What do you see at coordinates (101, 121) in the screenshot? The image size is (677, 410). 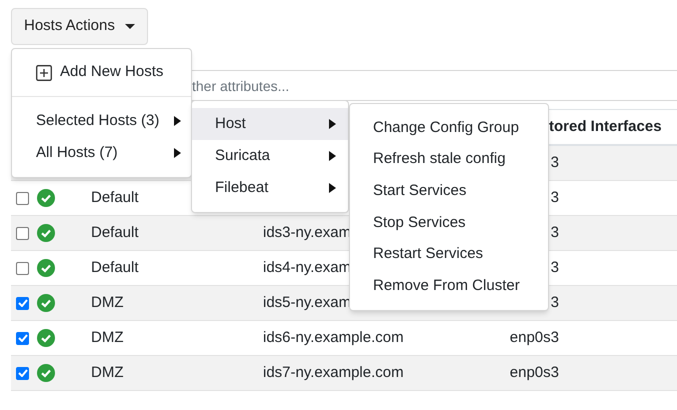 I see `menu-item: Selected Hosts (3)` at bounding box center [101, 121].